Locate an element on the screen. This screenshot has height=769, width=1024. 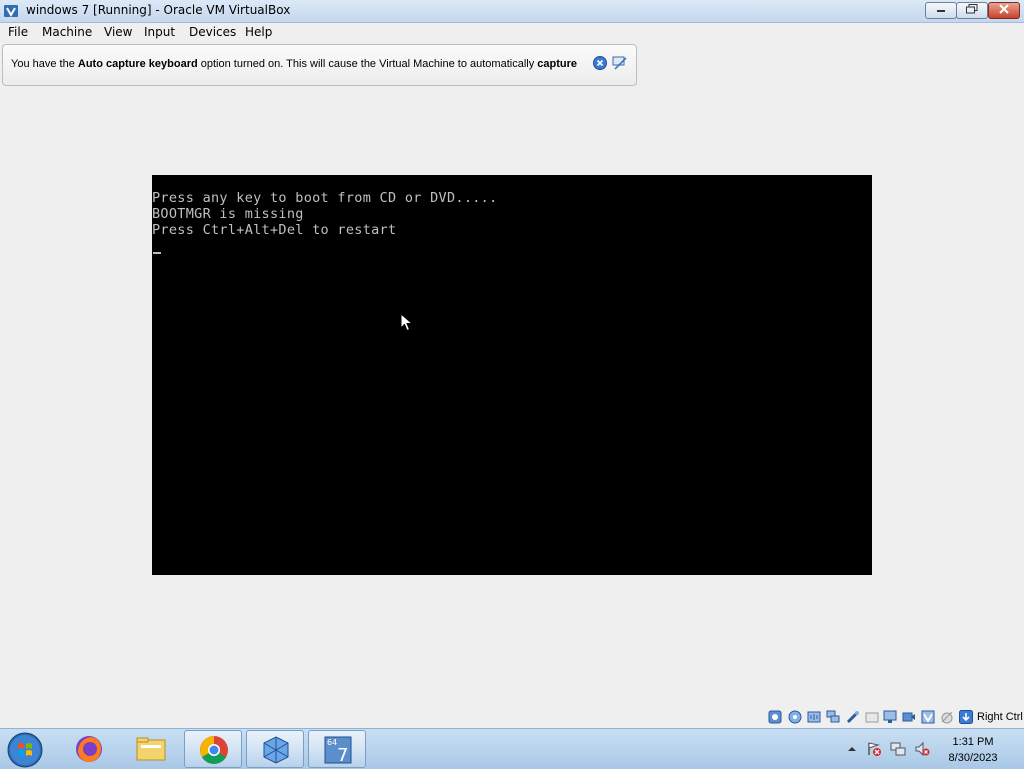
windows7-vm-icon: 647 is located at coordinates (338, 751).